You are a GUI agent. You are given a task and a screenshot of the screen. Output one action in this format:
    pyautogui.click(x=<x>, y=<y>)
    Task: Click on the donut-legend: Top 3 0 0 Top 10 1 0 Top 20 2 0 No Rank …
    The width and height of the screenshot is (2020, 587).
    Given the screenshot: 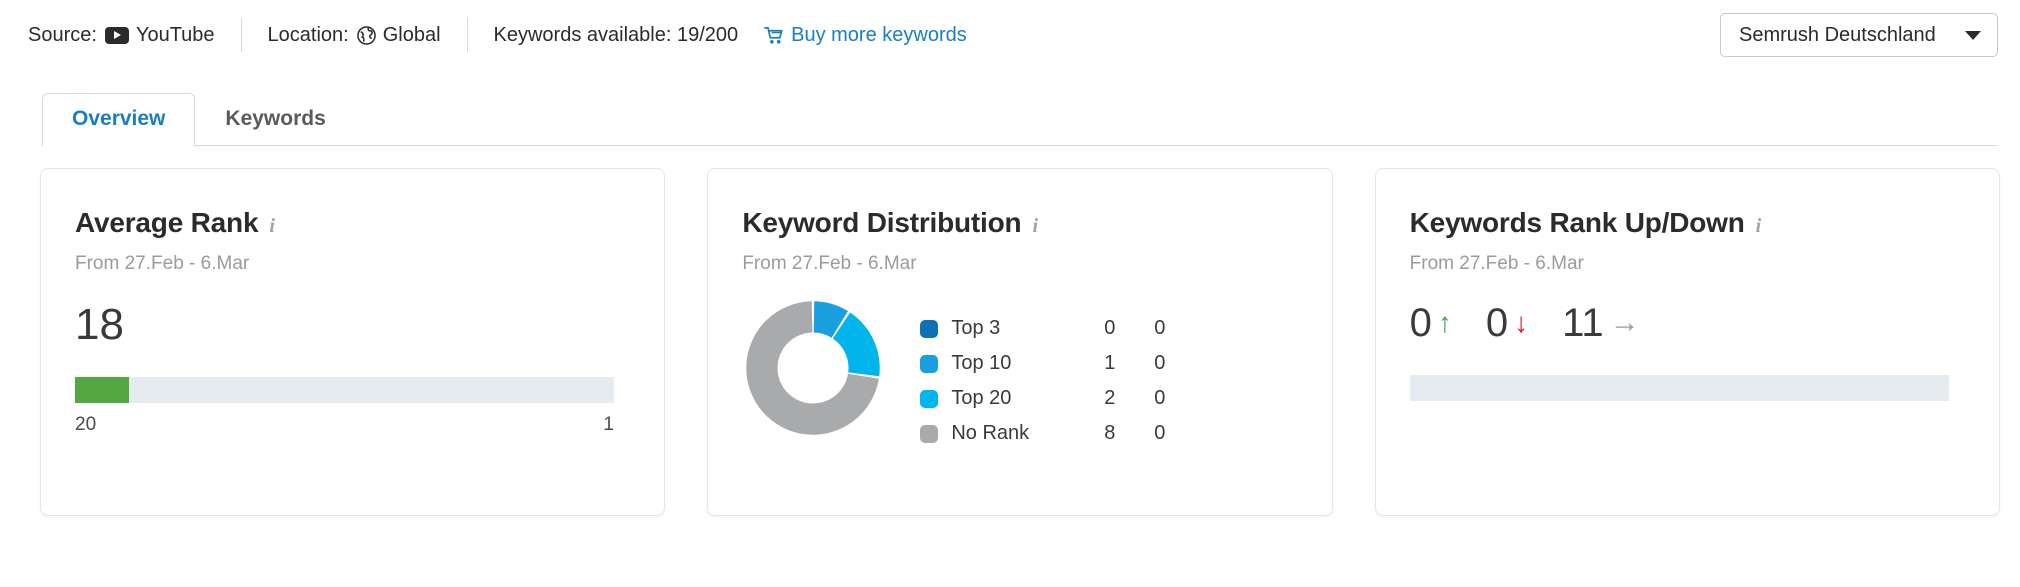 What is the action you would take?
    pyautogui.click(x=1042, y=381)
    